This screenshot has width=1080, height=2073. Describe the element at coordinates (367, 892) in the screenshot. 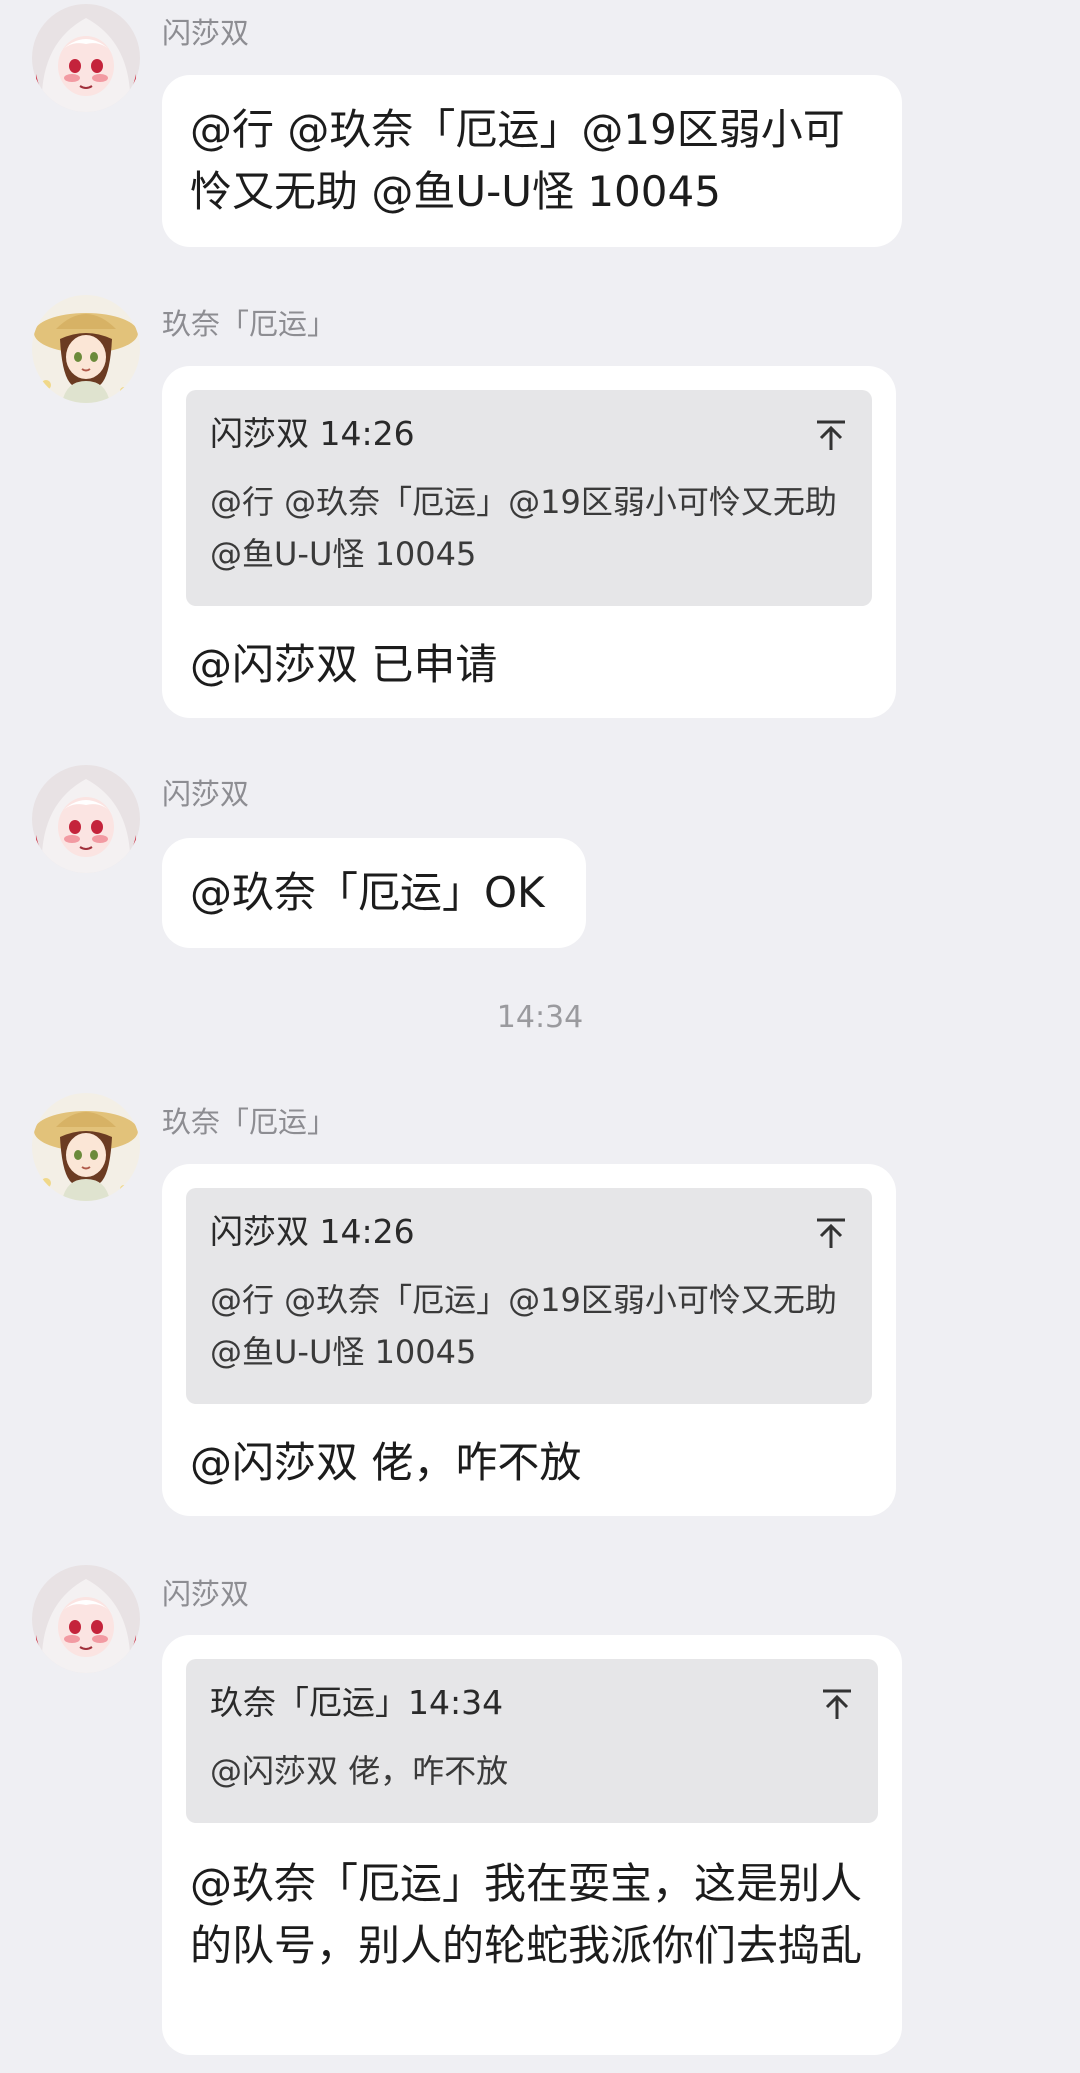

I see `message-text: @玖奈「厄运」OK` at that location.